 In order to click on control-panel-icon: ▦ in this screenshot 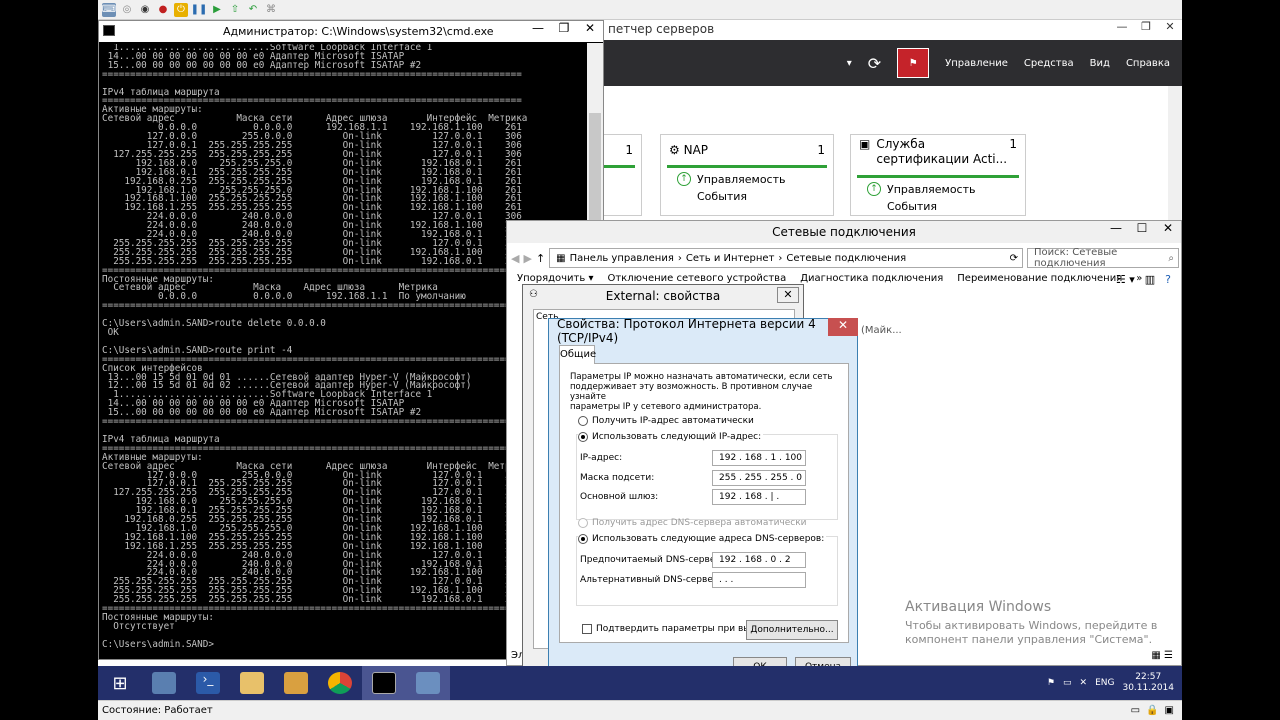, I will do `click(561, 258)`.